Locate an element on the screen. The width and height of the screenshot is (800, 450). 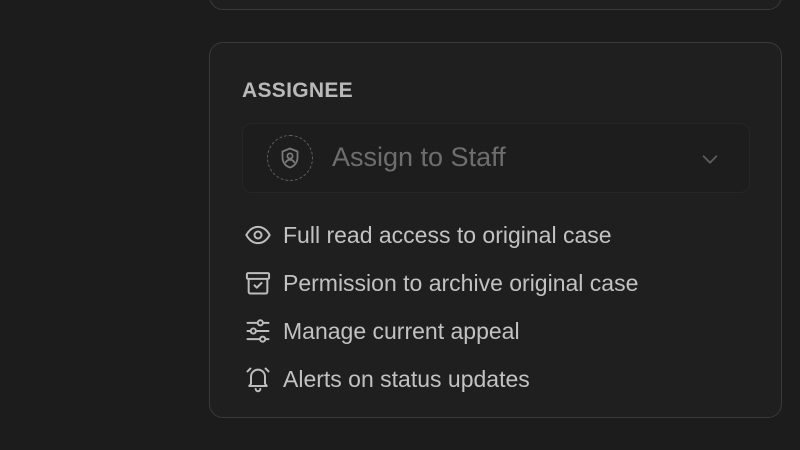
archive-icon is located at coordinates (258, 283).